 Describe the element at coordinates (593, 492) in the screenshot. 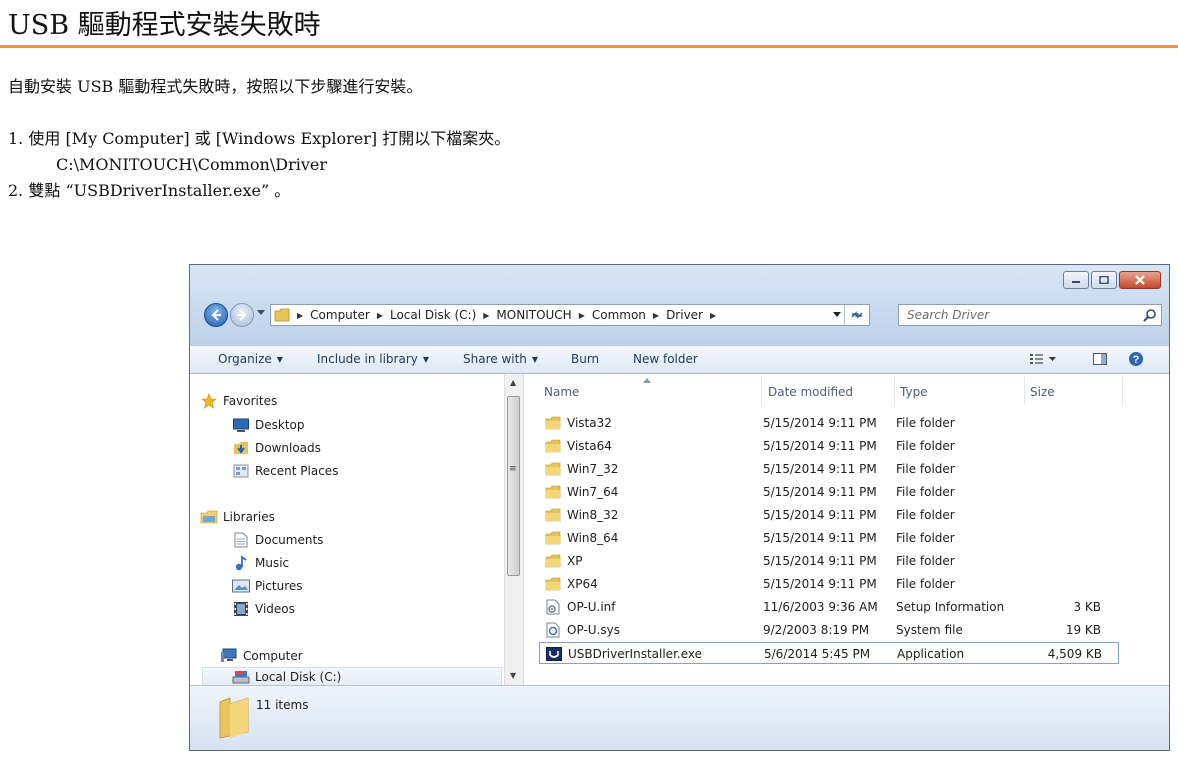

I see `file-name: Win7_64` at that location.